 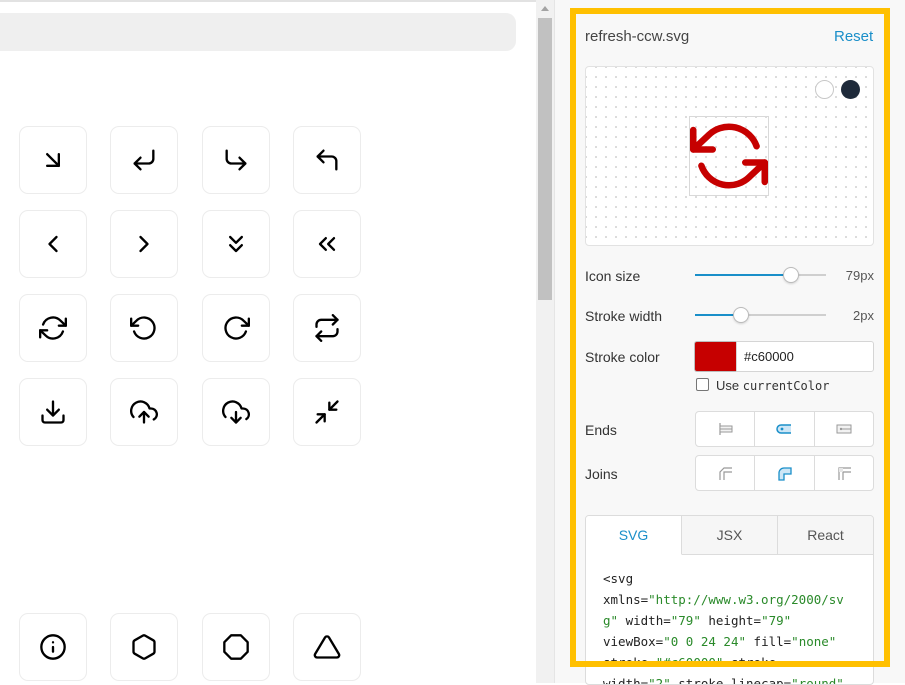 What do you see at coordinates (853, 36) in the screenshot?
I see `reset-button: Reset` at bounding box center [853, 36].